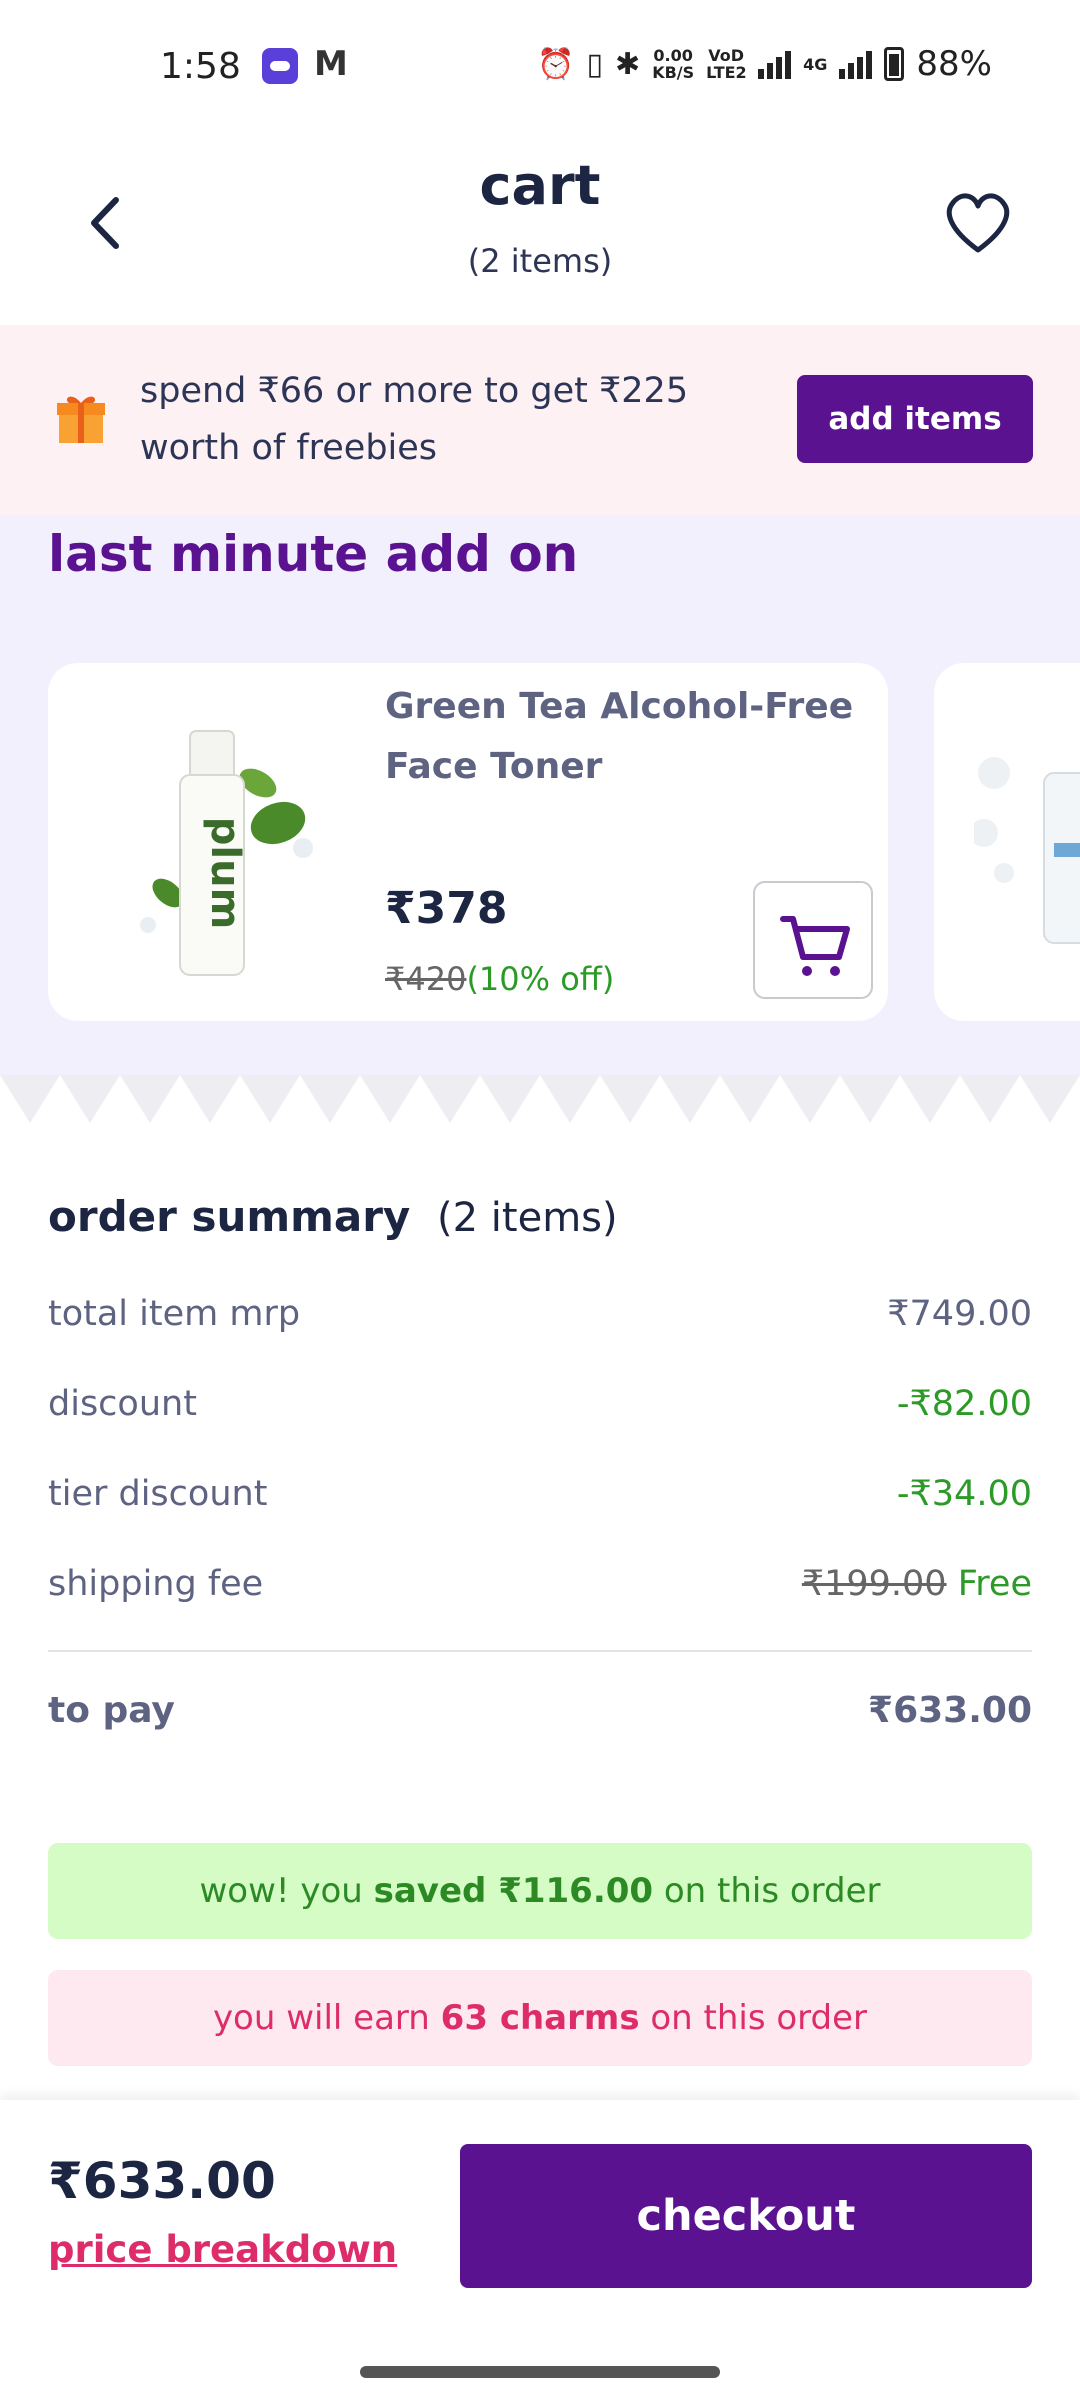 The image size is (1080, 2400). I want to click on mail-icon: M, so click(331, 64).